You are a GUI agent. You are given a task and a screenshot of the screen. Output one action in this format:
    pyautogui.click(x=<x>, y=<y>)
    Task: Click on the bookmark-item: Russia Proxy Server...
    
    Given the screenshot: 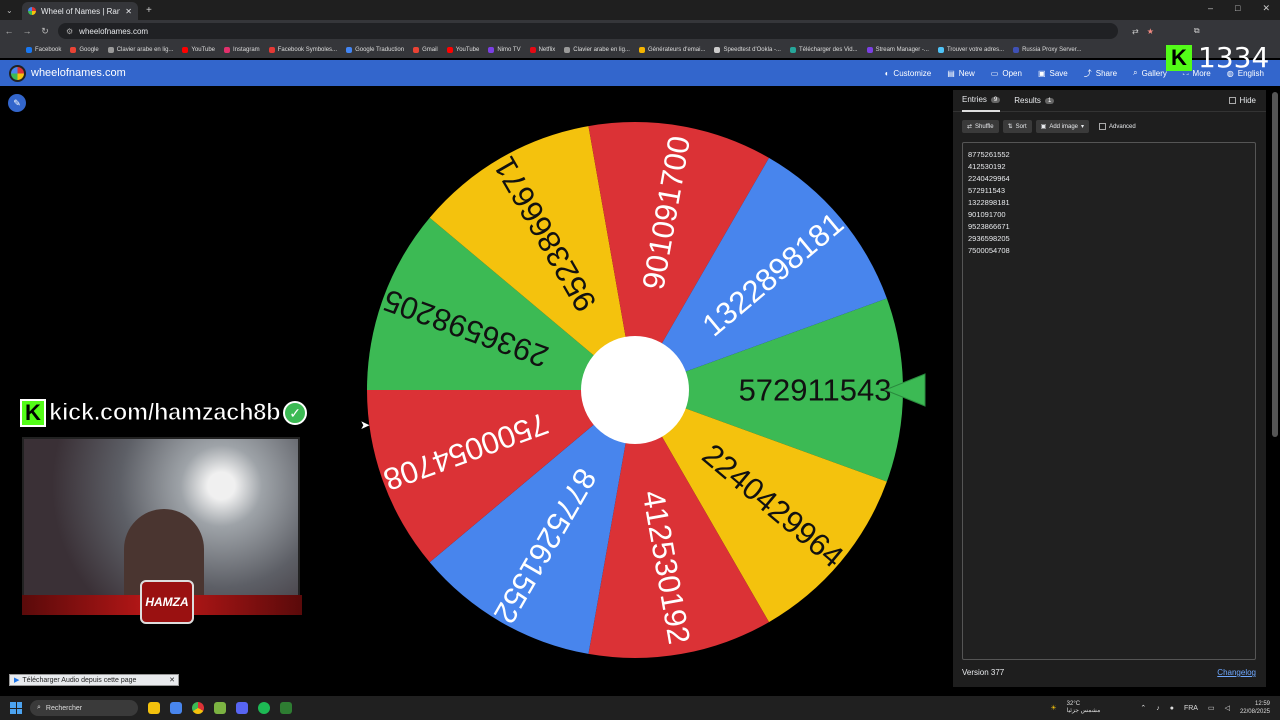 What is the action you would take?
    pyautogui.click(x=1047, y=50)
    